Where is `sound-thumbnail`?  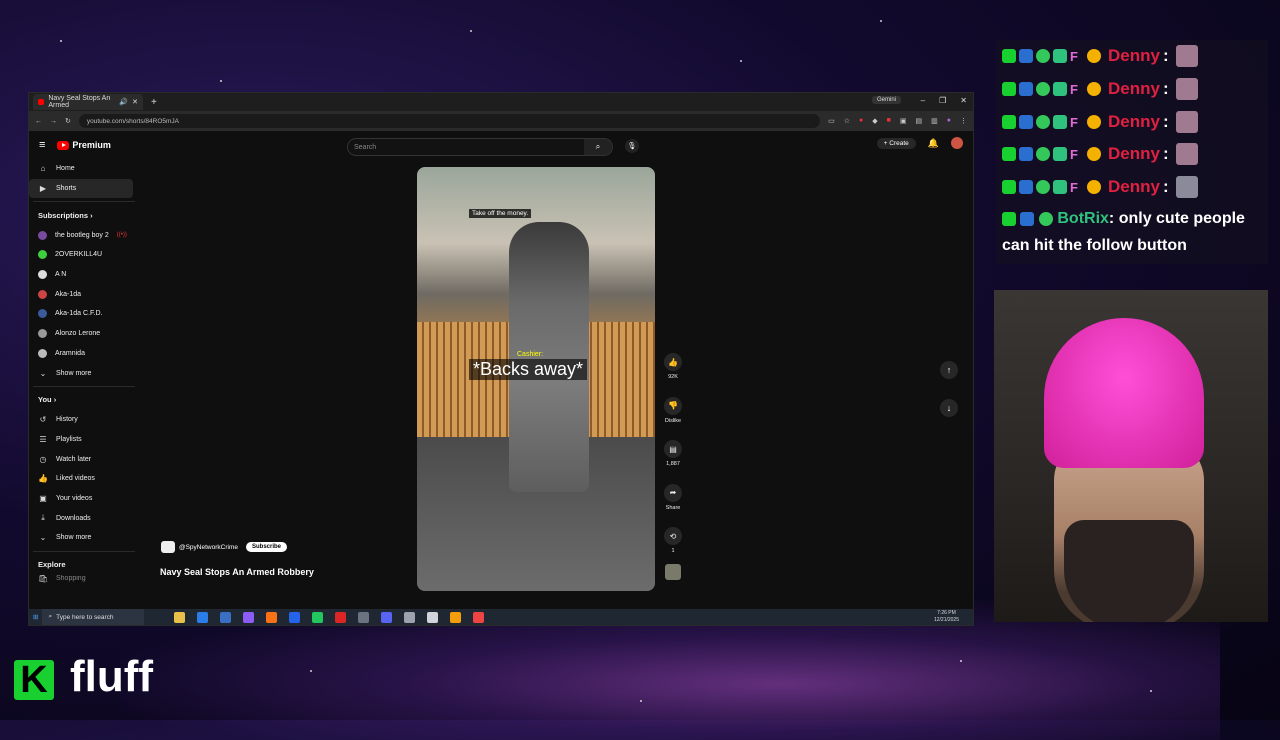
sound-thumbnail is located at coordinates (673, 572).